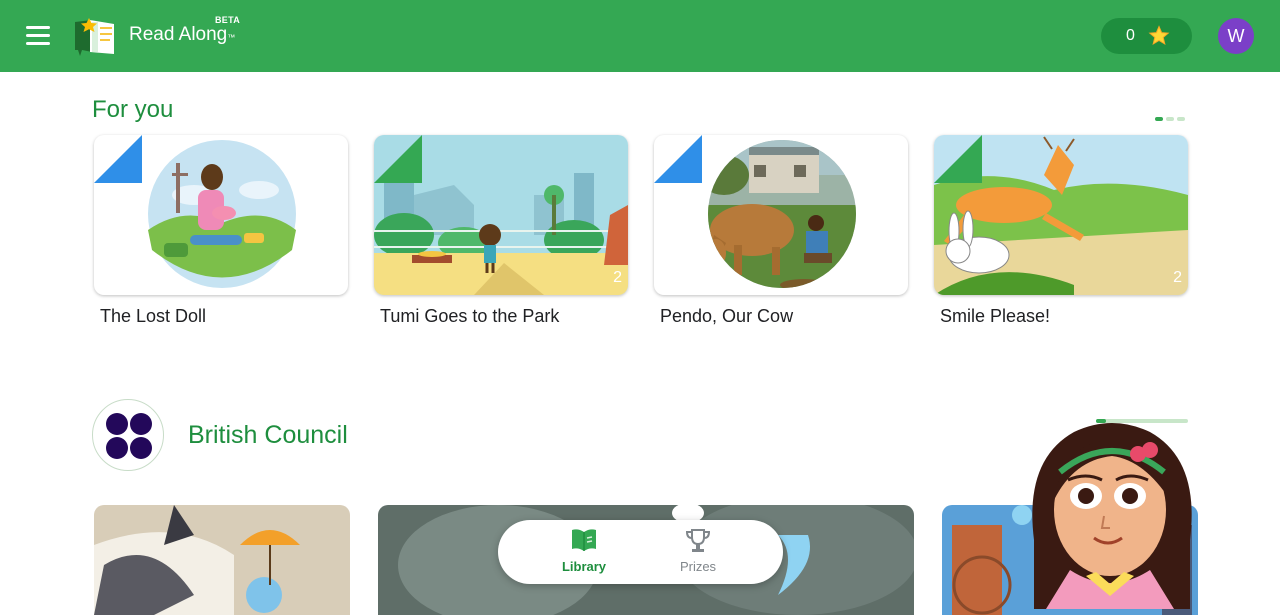 The image size is (1280, 615). Describe the element at coordinates (1061, 215) in the screenshot. I see `book-card-smile-please: 2` at that location.